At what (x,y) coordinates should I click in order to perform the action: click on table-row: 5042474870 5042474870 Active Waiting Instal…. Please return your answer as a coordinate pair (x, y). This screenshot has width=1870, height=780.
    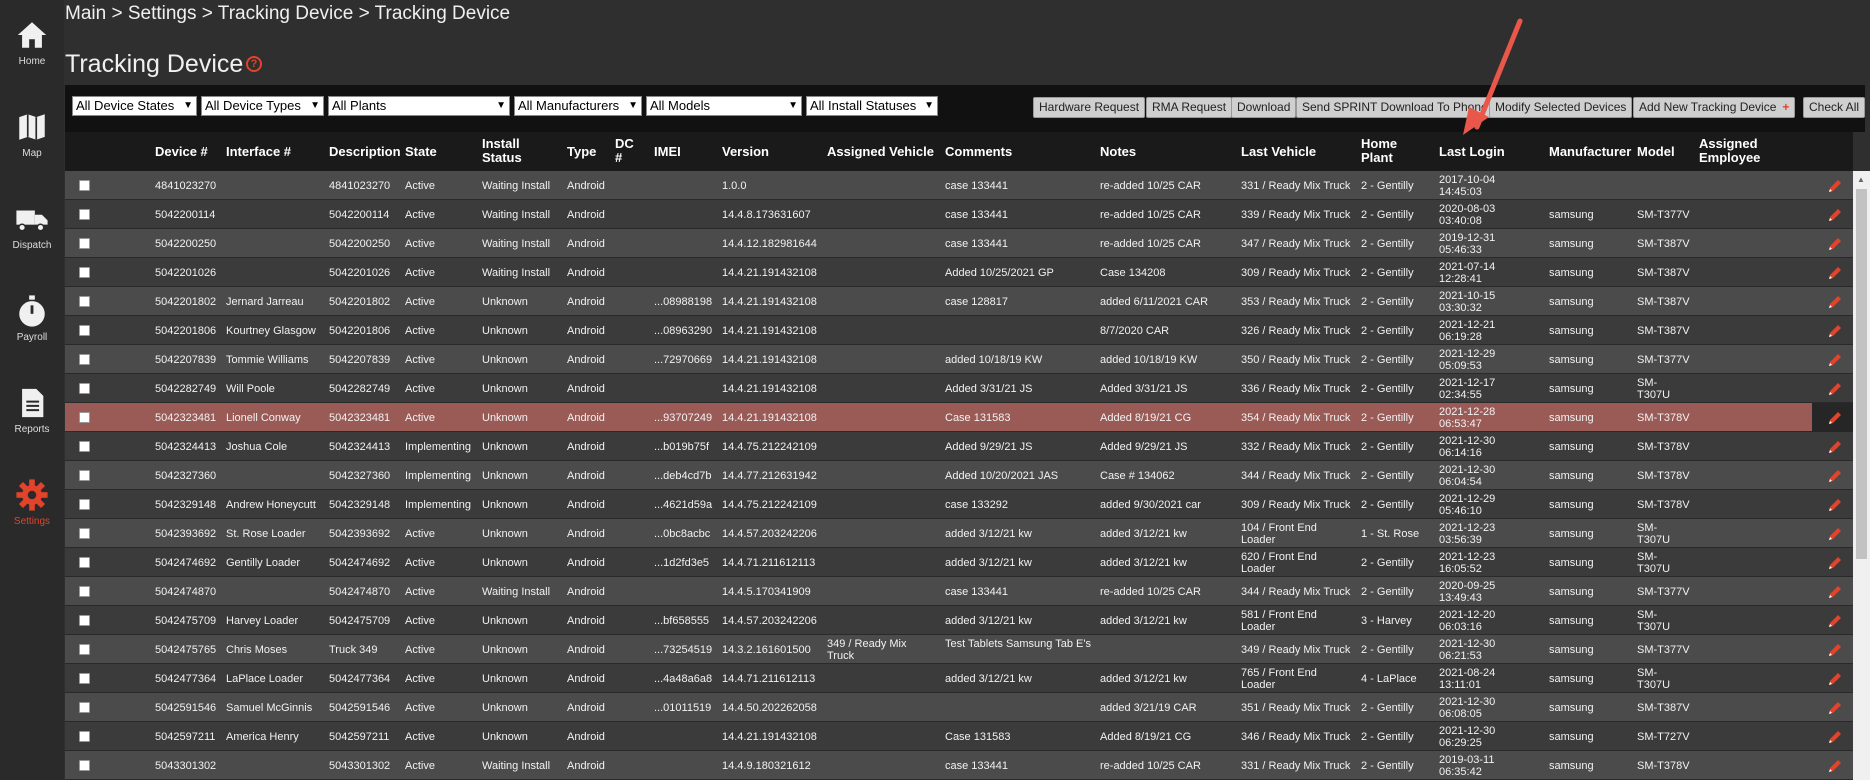
    Looking at the image, I should click on (959, 591).